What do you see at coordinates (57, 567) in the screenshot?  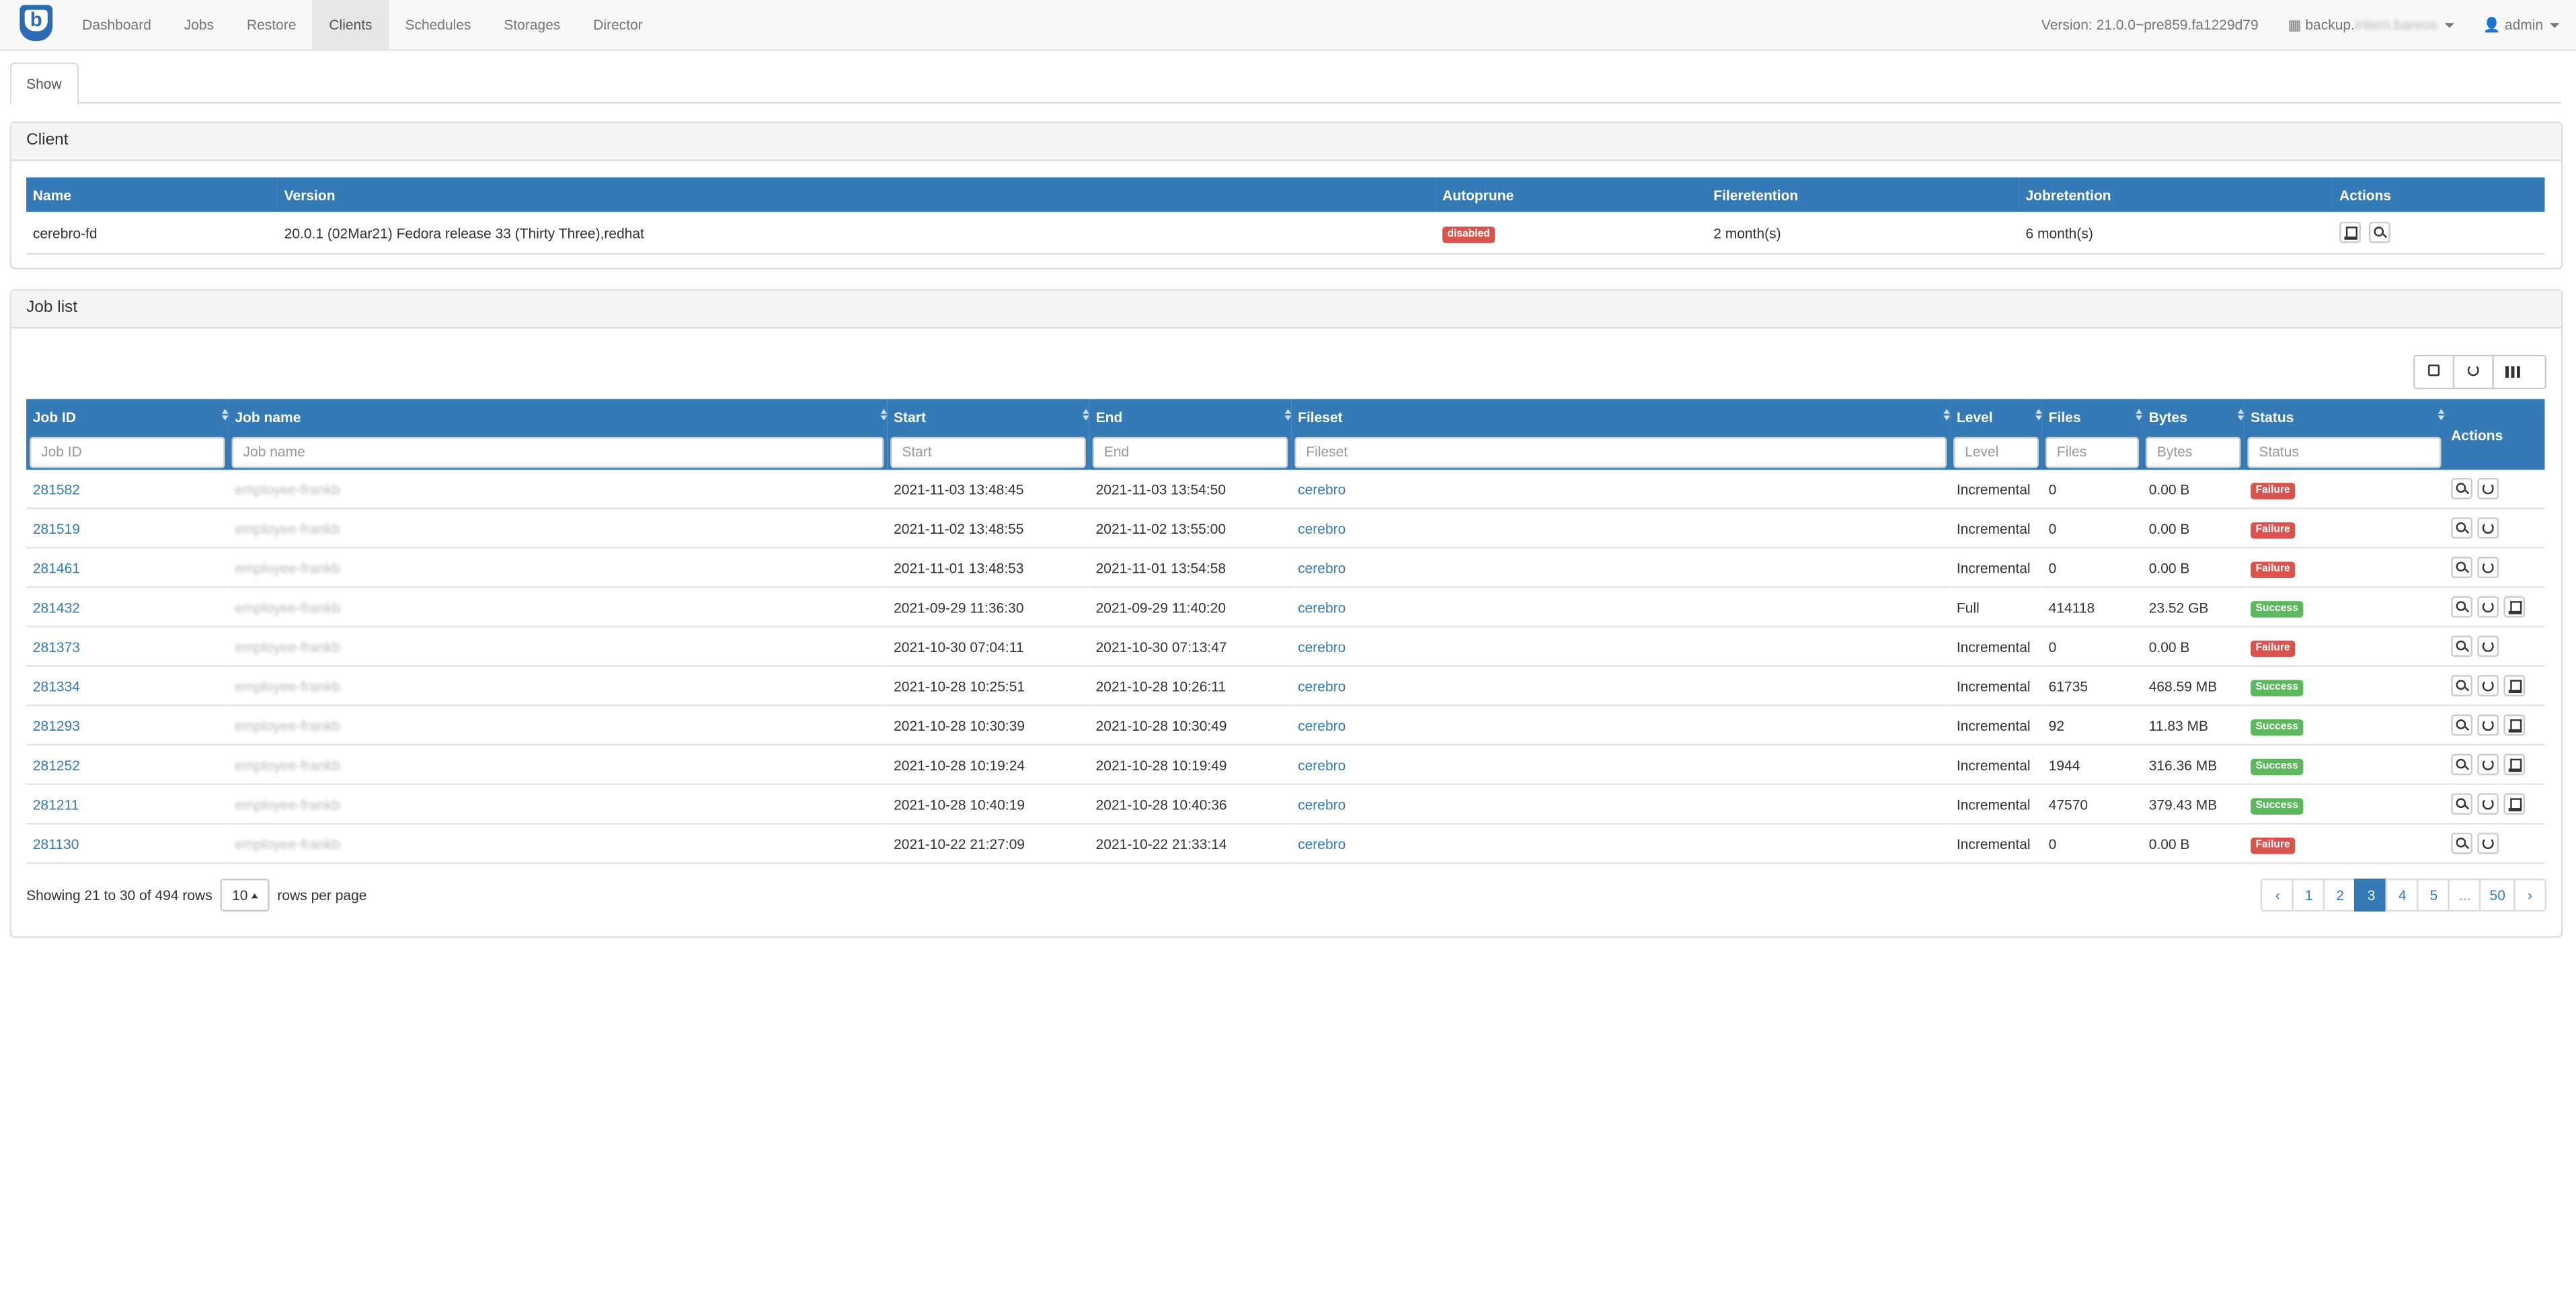 I see `job-id-link: 281461` at bounding box center [57, 567].